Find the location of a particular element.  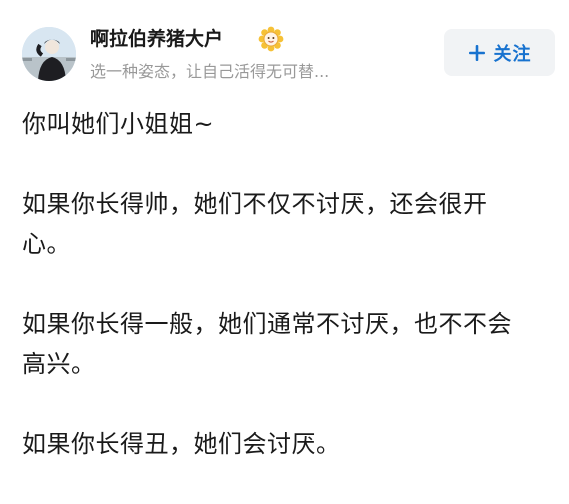

paragraph-line: 心。 is located at coordinates (46, 244).